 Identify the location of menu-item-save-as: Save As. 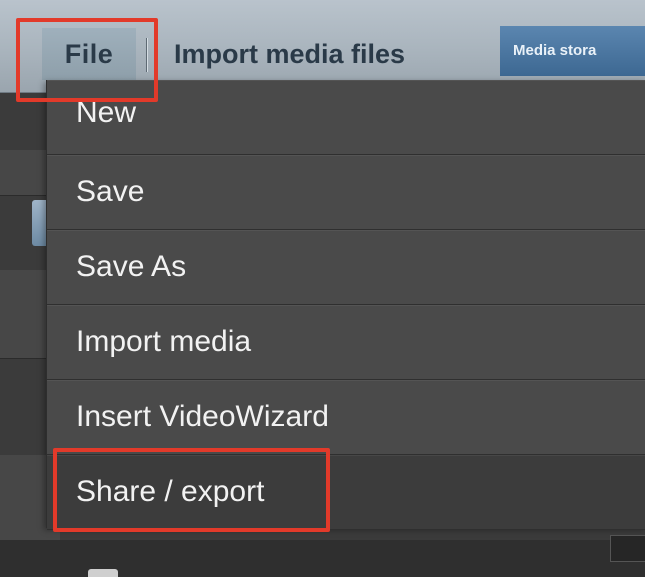
(346, 267).